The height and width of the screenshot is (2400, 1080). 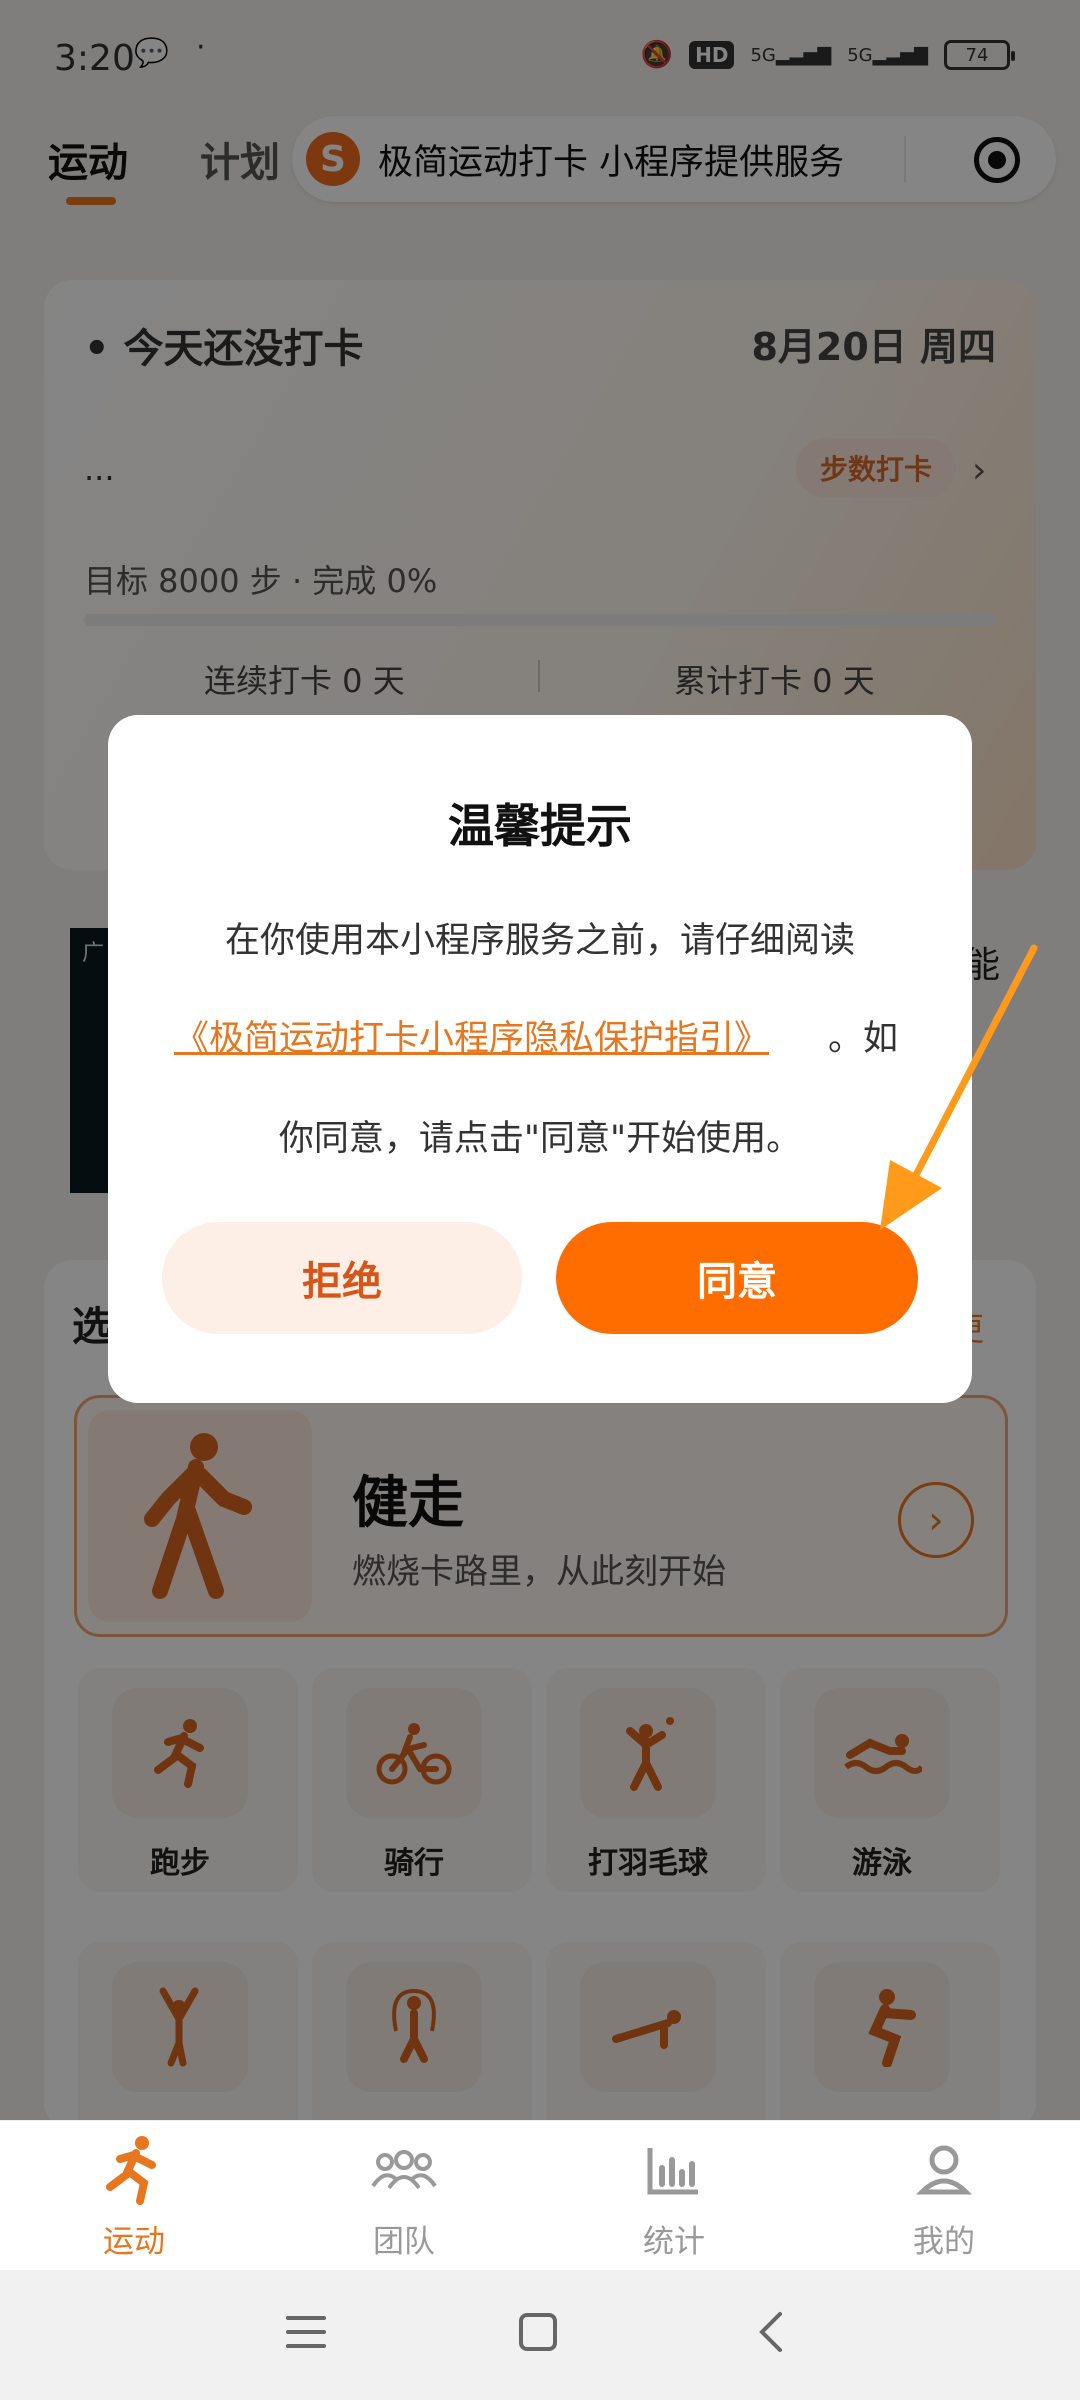 I want to click on nav-item-team: 团队, so click(x=404, y=2195).